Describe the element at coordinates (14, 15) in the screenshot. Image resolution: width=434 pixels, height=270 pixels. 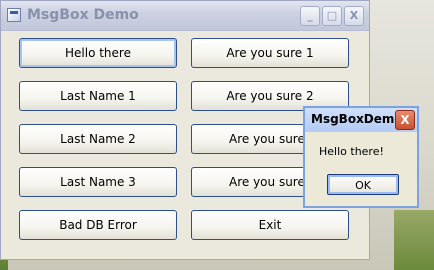
I see `app-icon` at that location.